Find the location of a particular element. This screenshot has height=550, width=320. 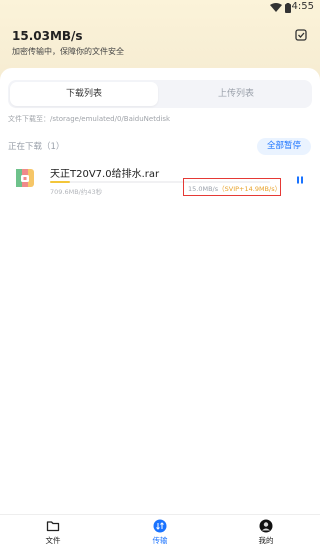

status-bar: 4:55 is located at coordinates (160, 8).